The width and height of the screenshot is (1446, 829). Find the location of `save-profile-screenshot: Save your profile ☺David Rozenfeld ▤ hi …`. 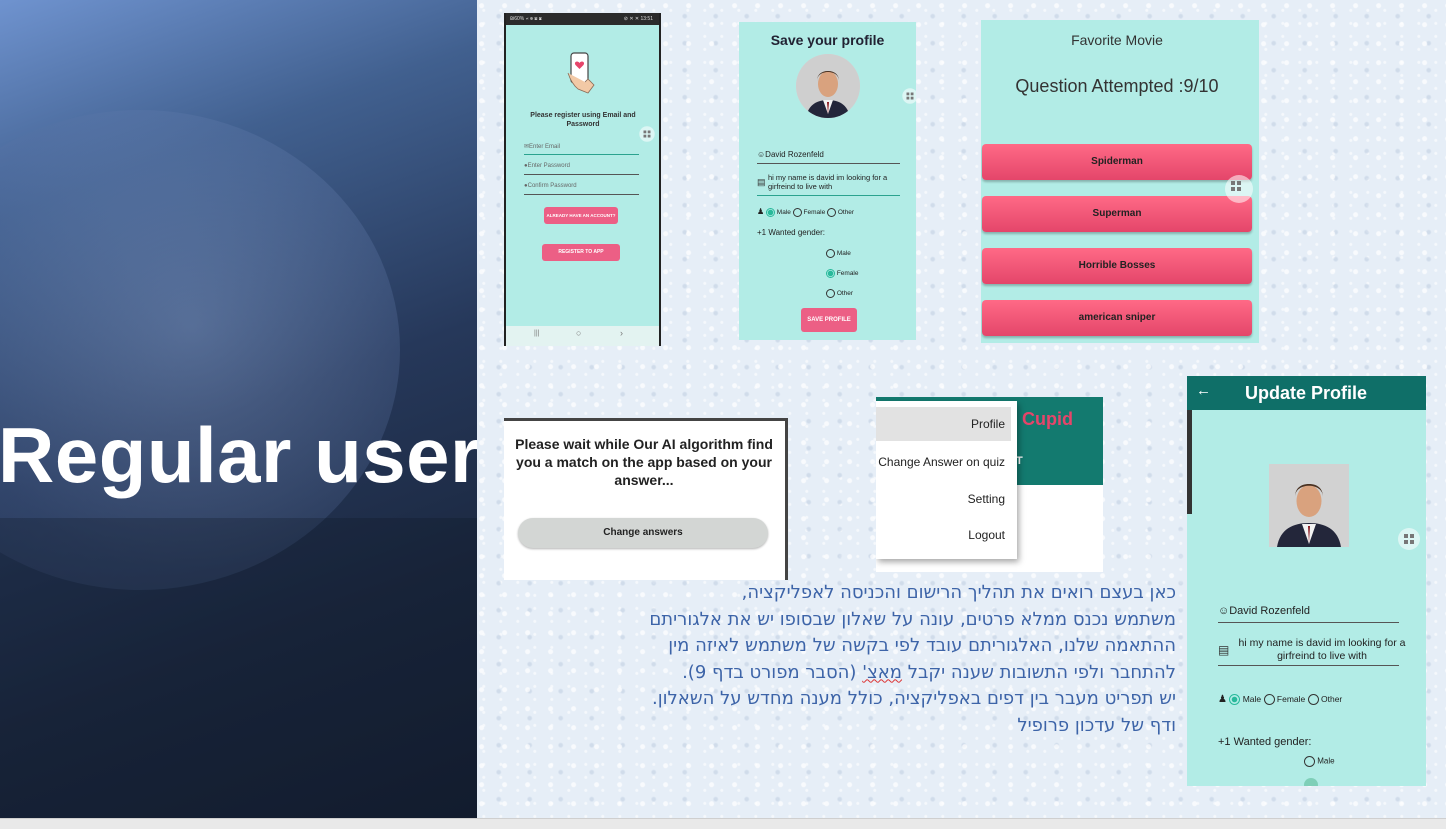

save-profile-screenshot: Save your profile ☺David Rozenfeld ▤ hi … is located at coordinates (827, 181).